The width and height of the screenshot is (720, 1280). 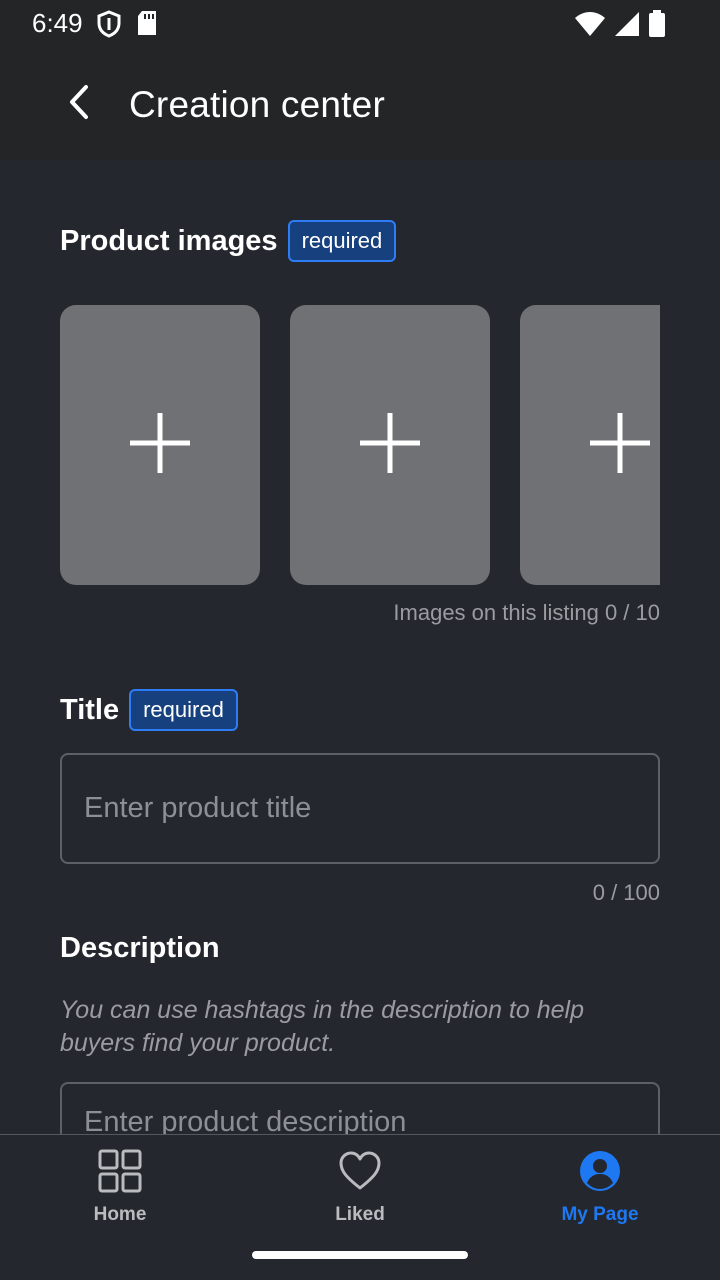 What do you see at coordinates (109, 26) in the screenshot?
I see `shield-icon` at bounding box center [109, 26].